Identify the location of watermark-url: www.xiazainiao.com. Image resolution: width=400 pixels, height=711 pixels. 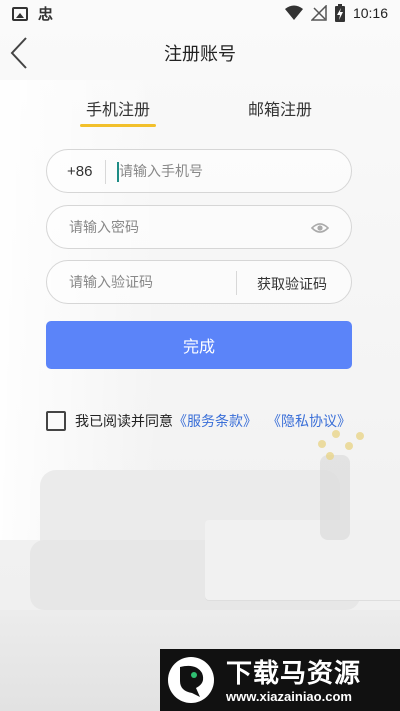
(289, 696).